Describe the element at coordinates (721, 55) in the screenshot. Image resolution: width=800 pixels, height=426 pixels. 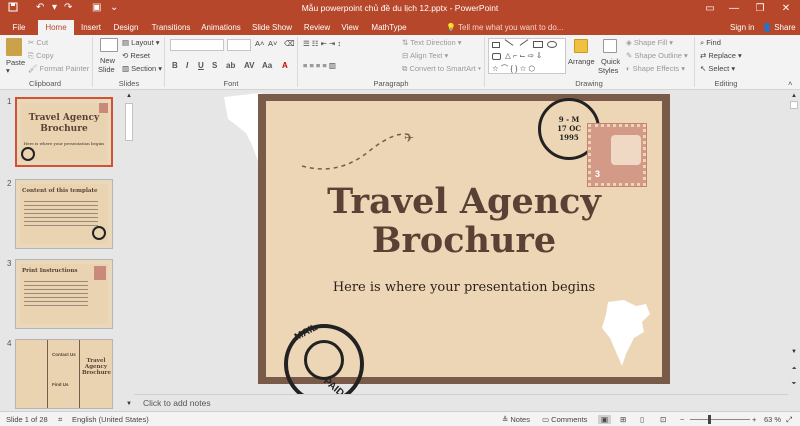
I see `replace-button: ⇄ Replace ▾` at that location.